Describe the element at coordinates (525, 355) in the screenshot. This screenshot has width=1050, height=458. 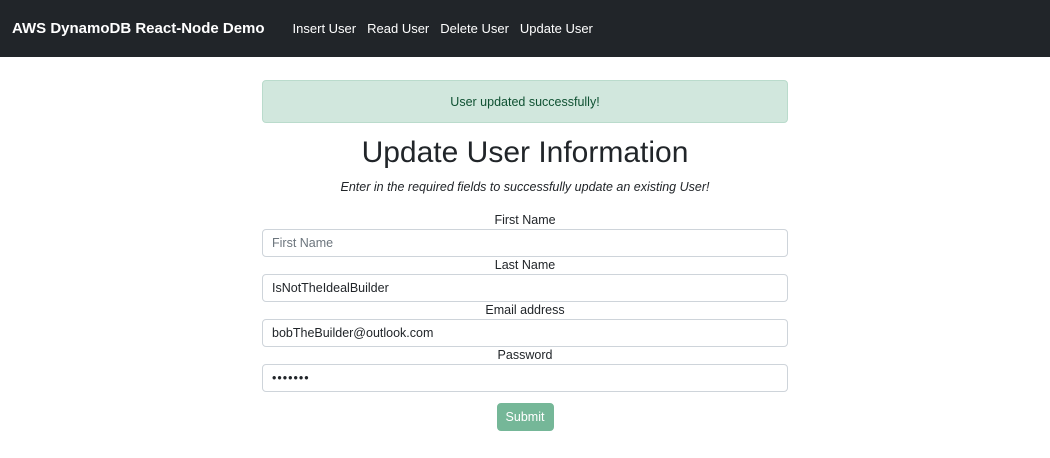
I see `password-label: Password` at that location.